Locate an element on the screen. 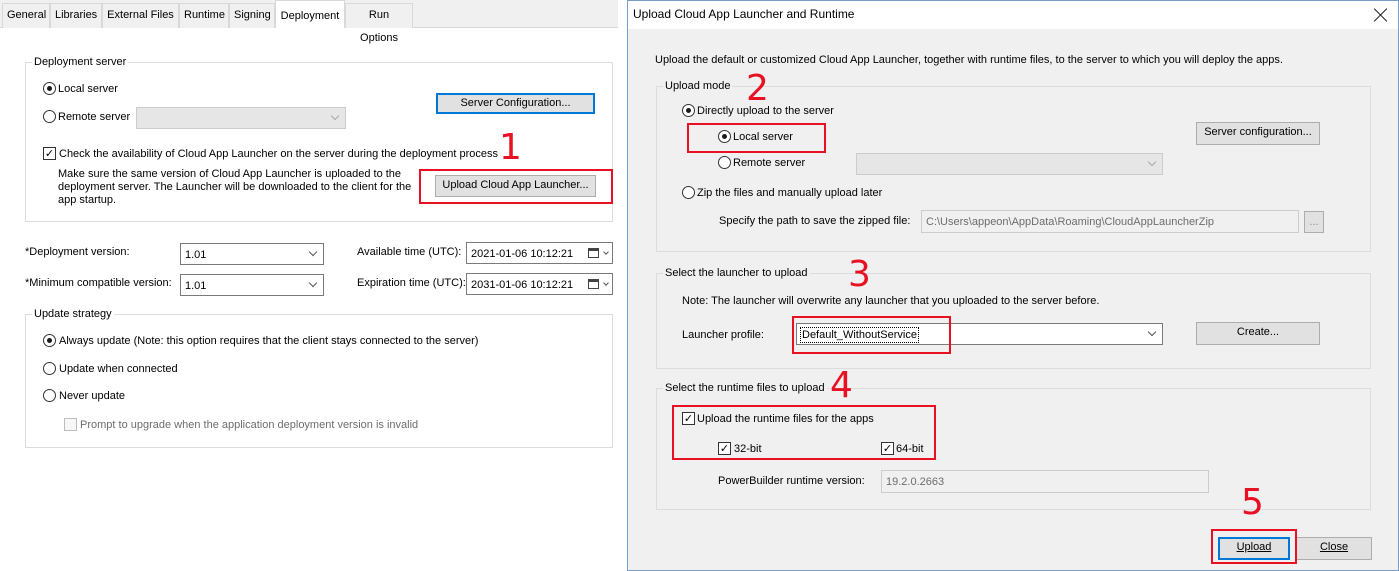 This screenshot has width=1399, height=571. close-label: Close is located at coordinates (1334, 547).